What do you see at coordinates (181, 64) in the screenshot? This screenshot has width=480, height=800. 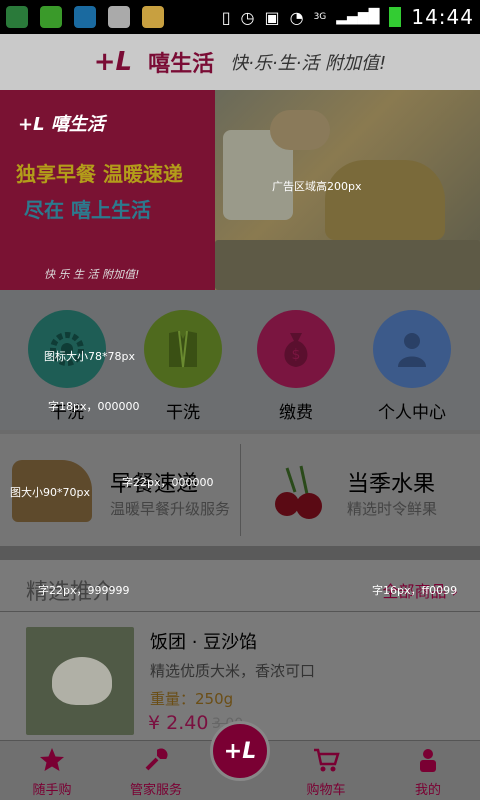 I see `logo-text: 嘻生活` at bounding box center [181, 64].